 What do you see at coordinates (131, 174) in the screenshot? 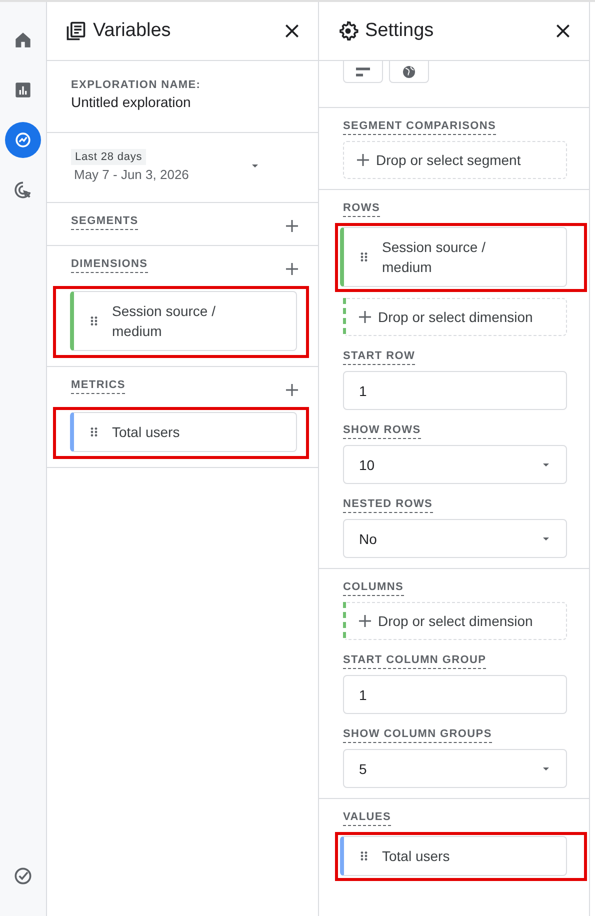
I see `date-range: May 7 - Jun 3, 2026` at bounding box center [131, 174].